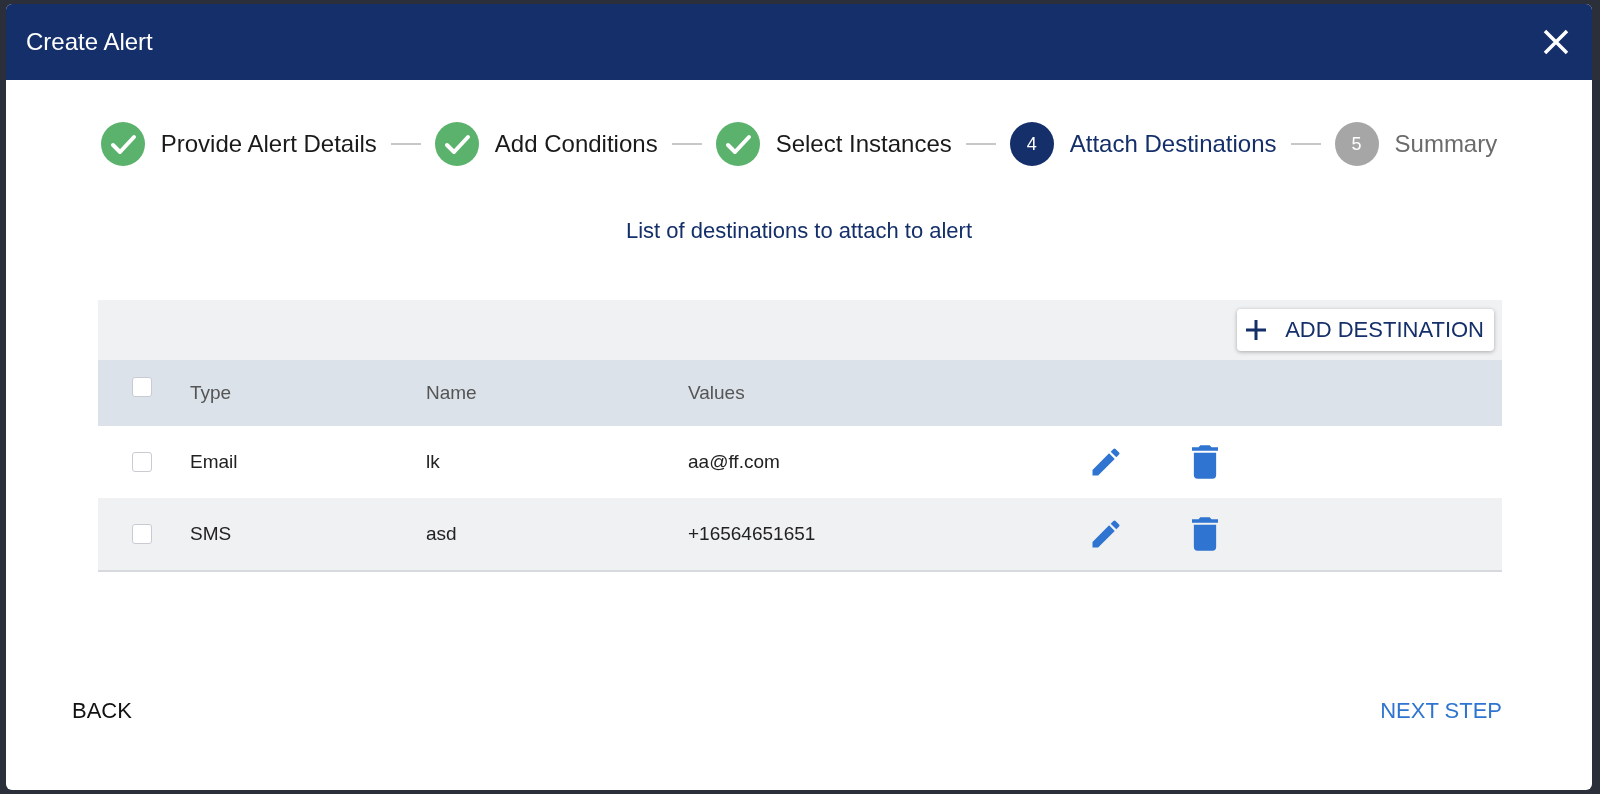  What do you see at coordinates (1556, 42) in the screenshot?
I see `close-icon` at bounding box center [1556, 42].